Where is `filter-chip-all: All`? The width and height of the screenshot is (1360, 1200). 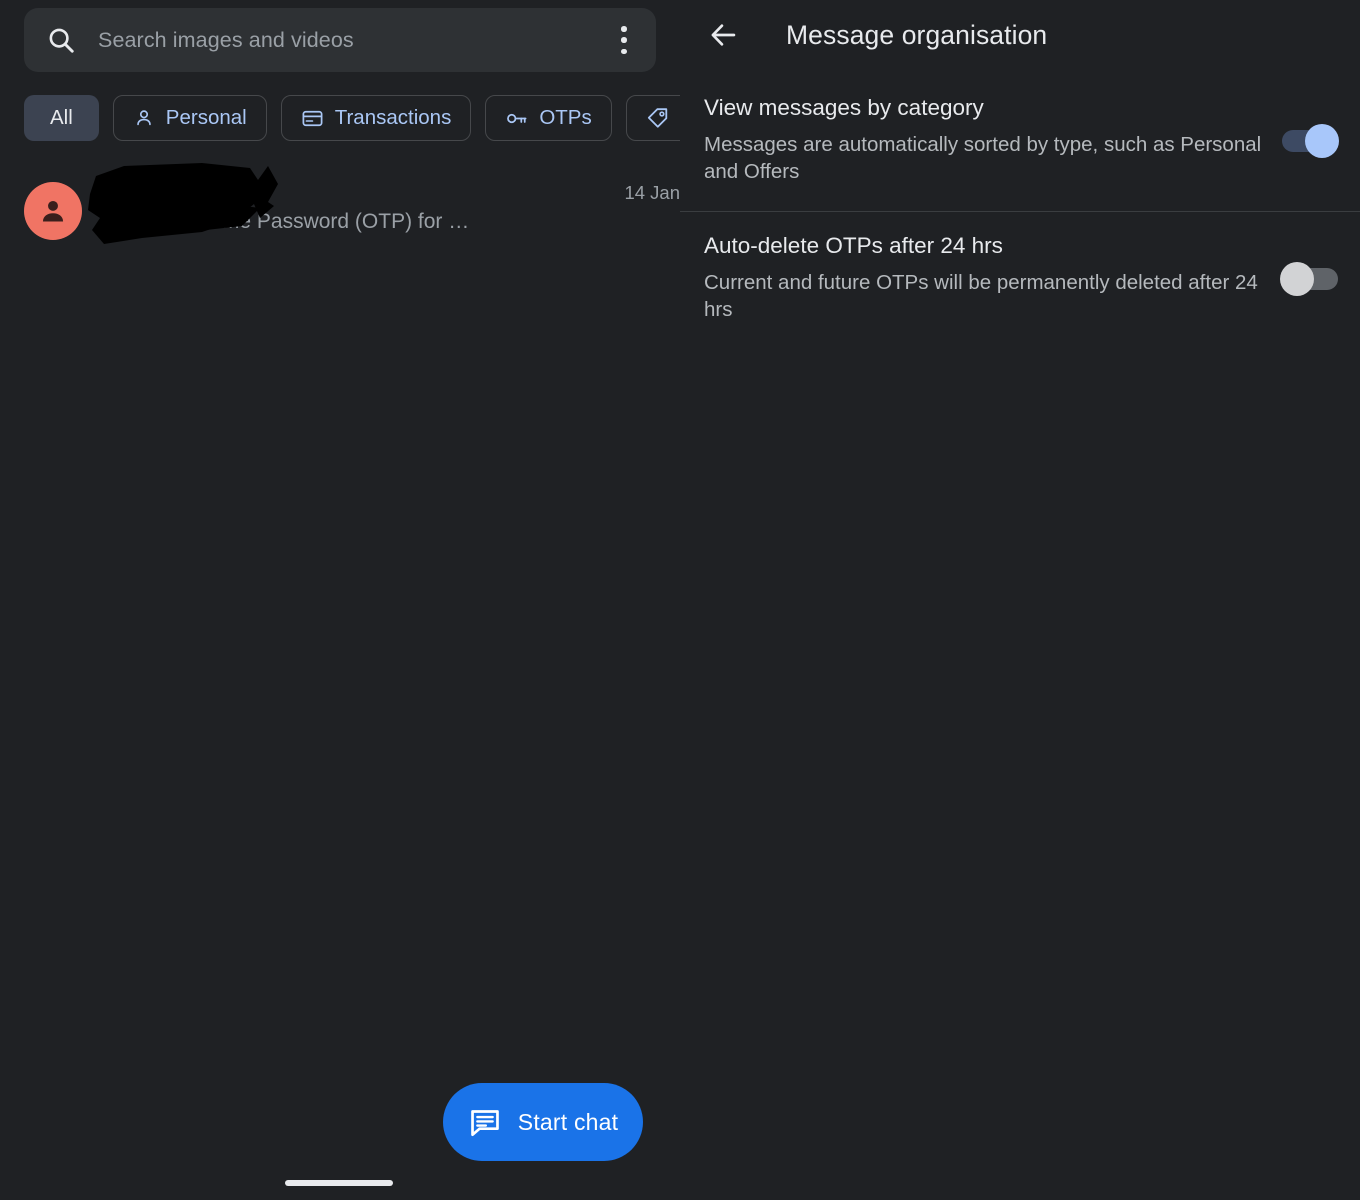 filter-chip-all: All is located at coordinates (61, 118).